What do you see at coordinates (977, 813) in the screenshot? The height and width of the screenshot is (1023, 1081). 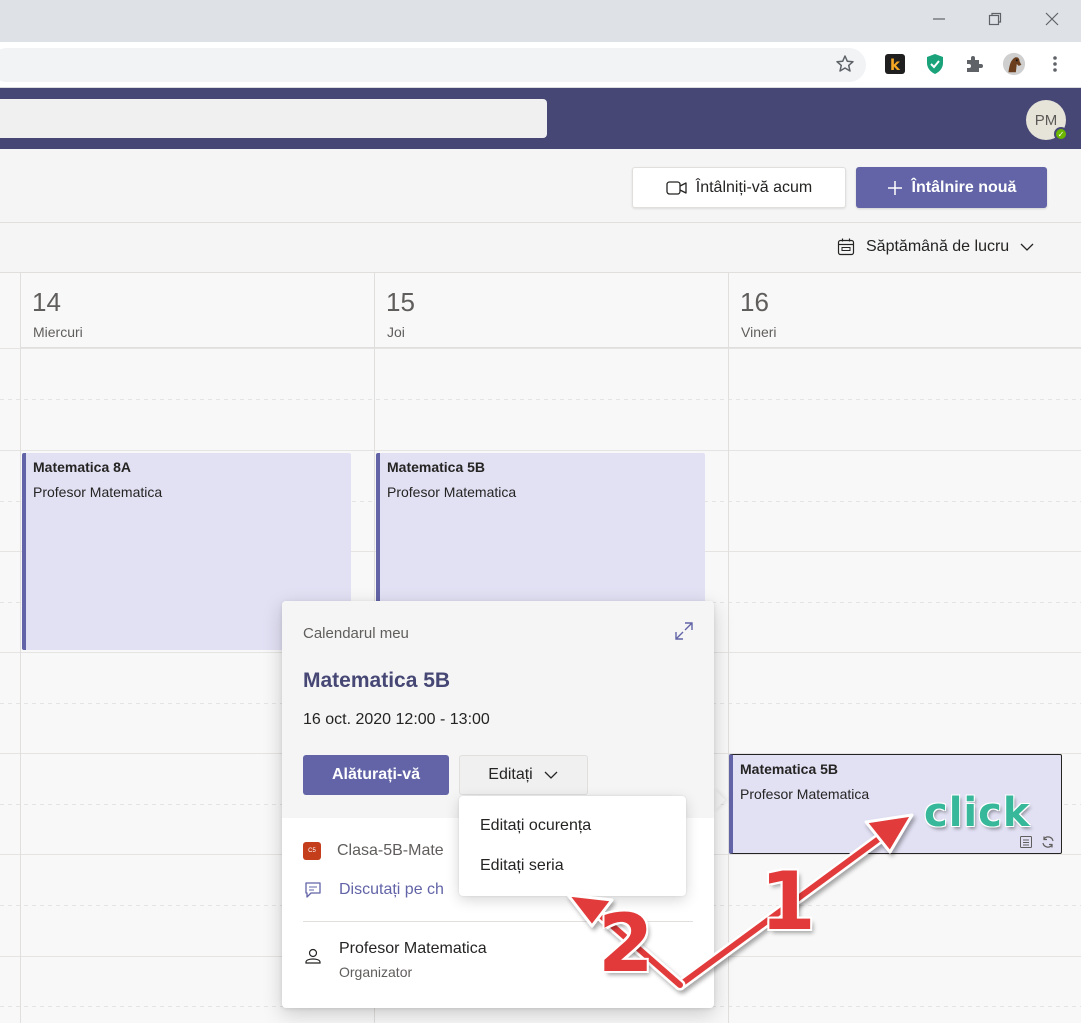 I see `click-annotation: click` at bounding box center [977, 813].